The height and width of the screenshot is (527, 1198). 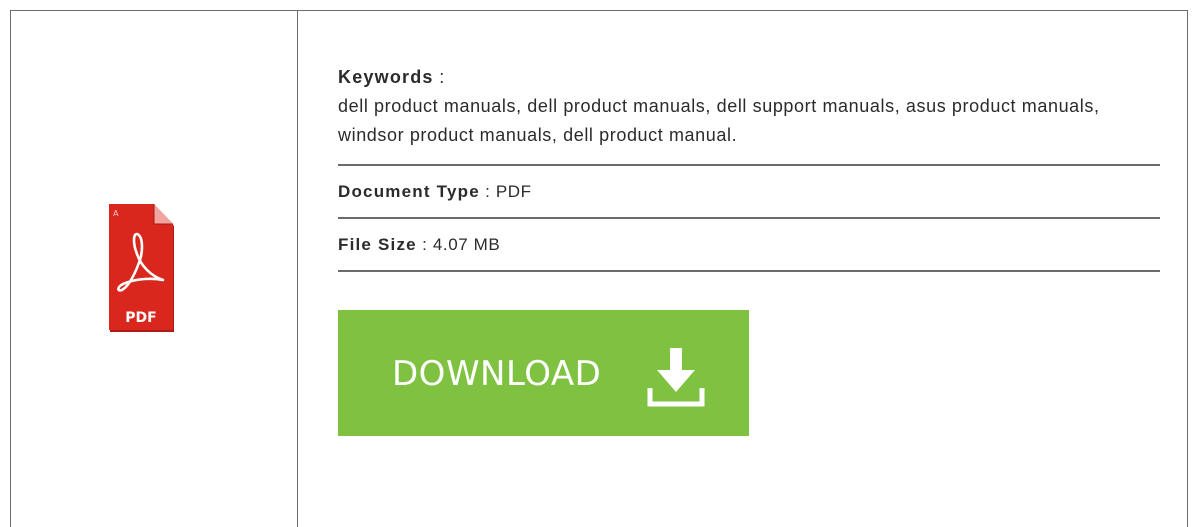 I want to click on file-size-label: File Size, so click(x=377, y=244).